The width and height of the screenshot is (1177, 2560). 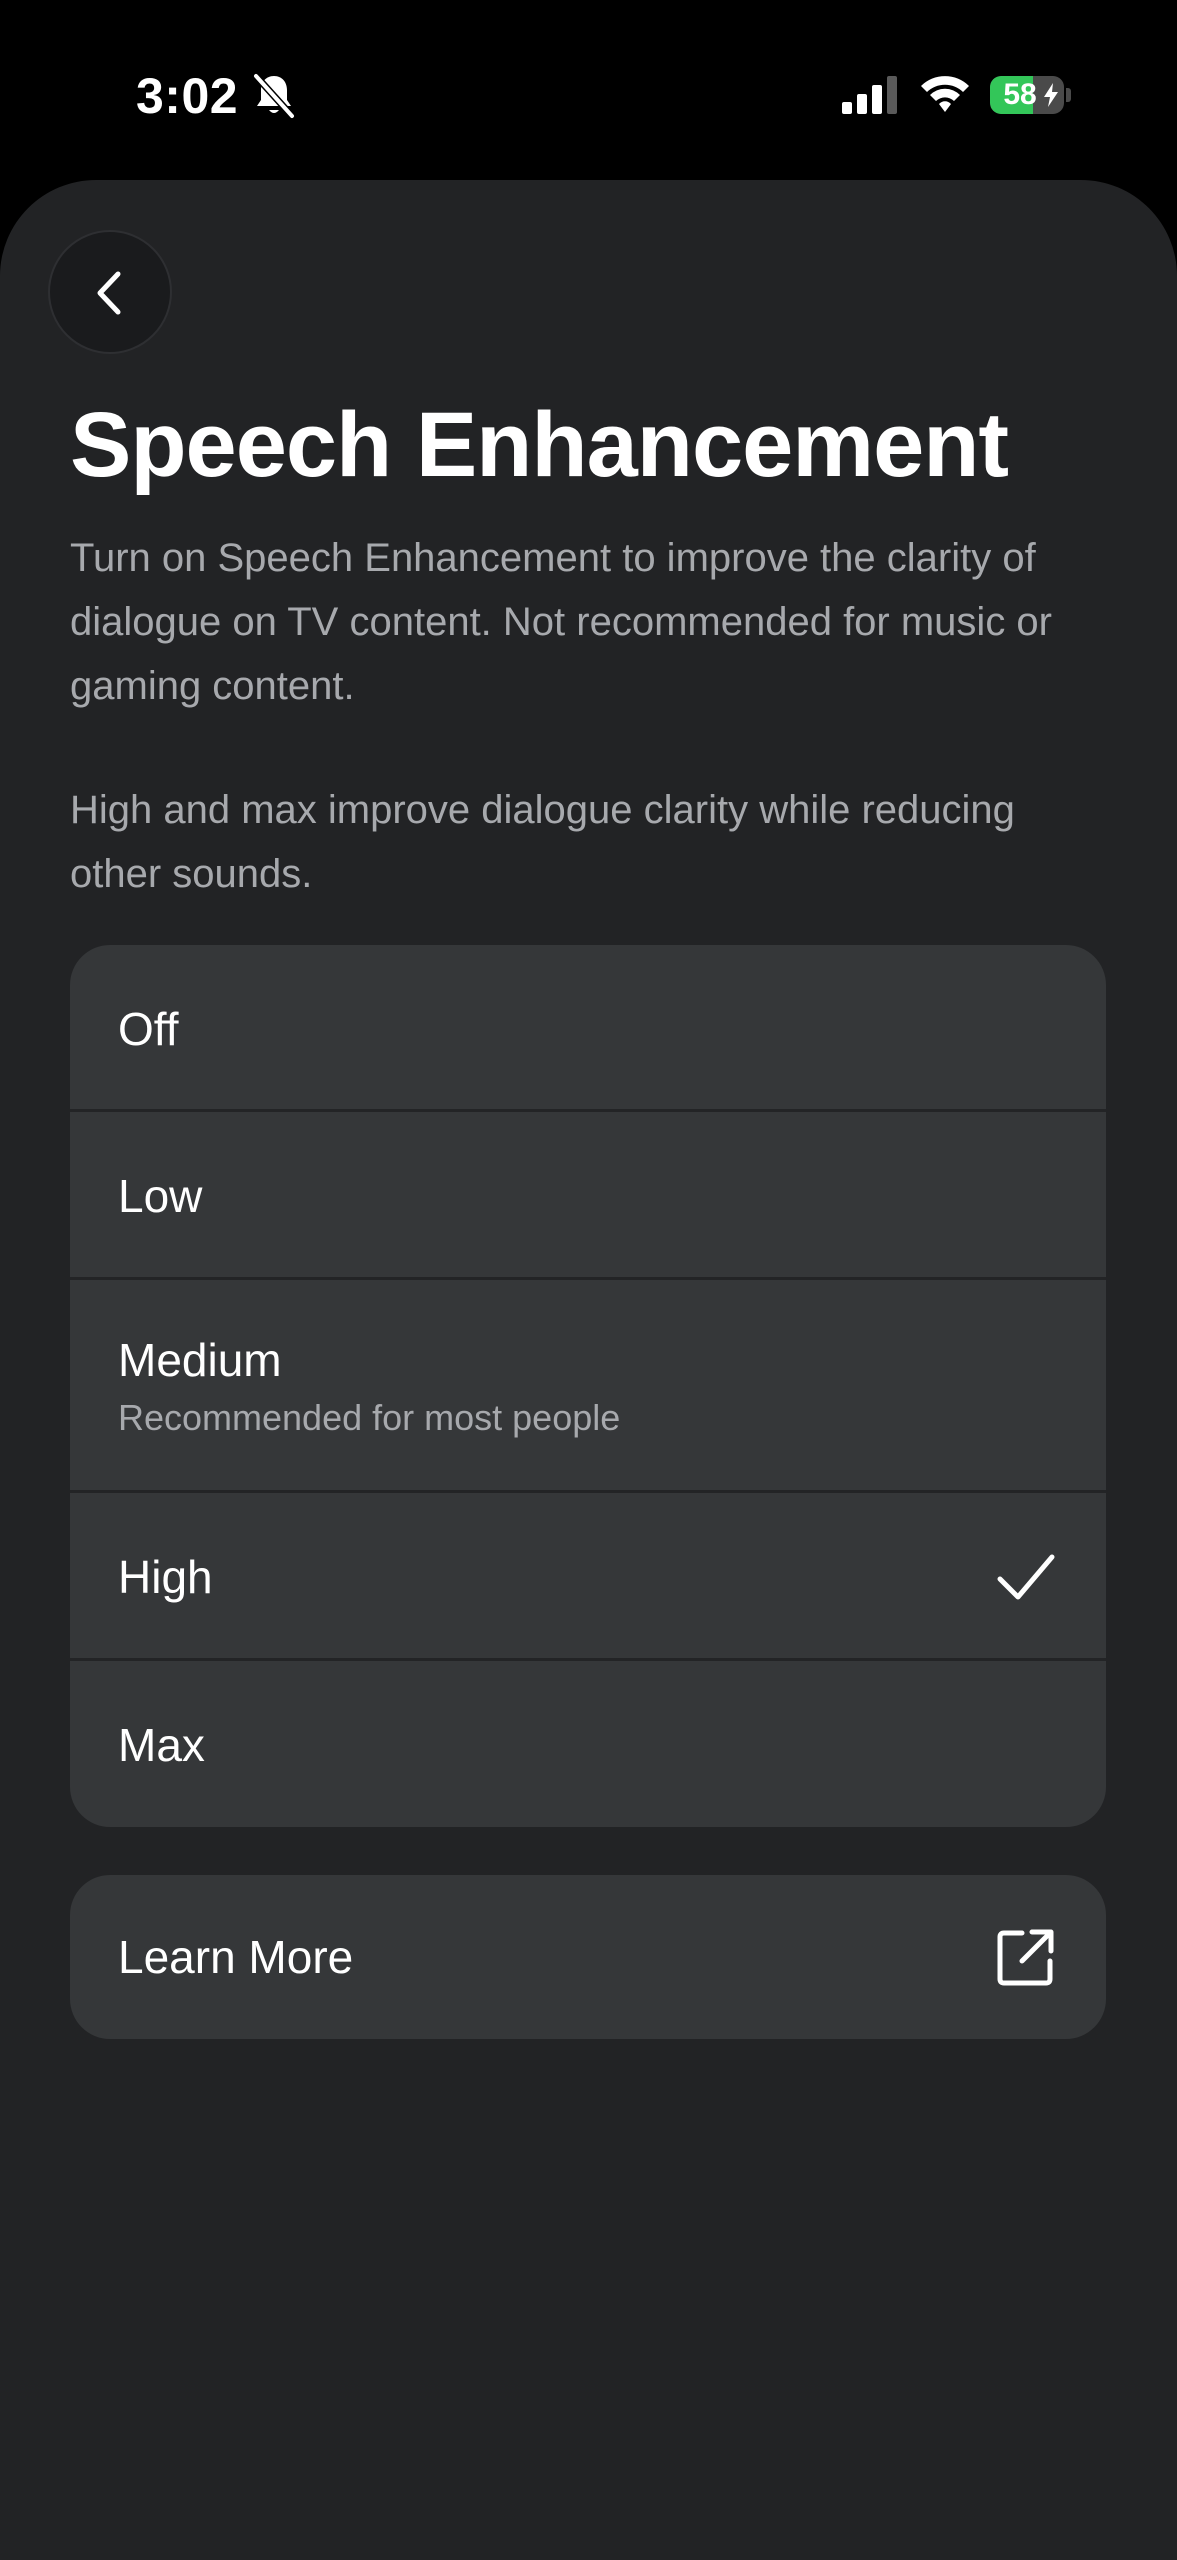 I want to click on option-label: Off, so click(x=148, y=1029).